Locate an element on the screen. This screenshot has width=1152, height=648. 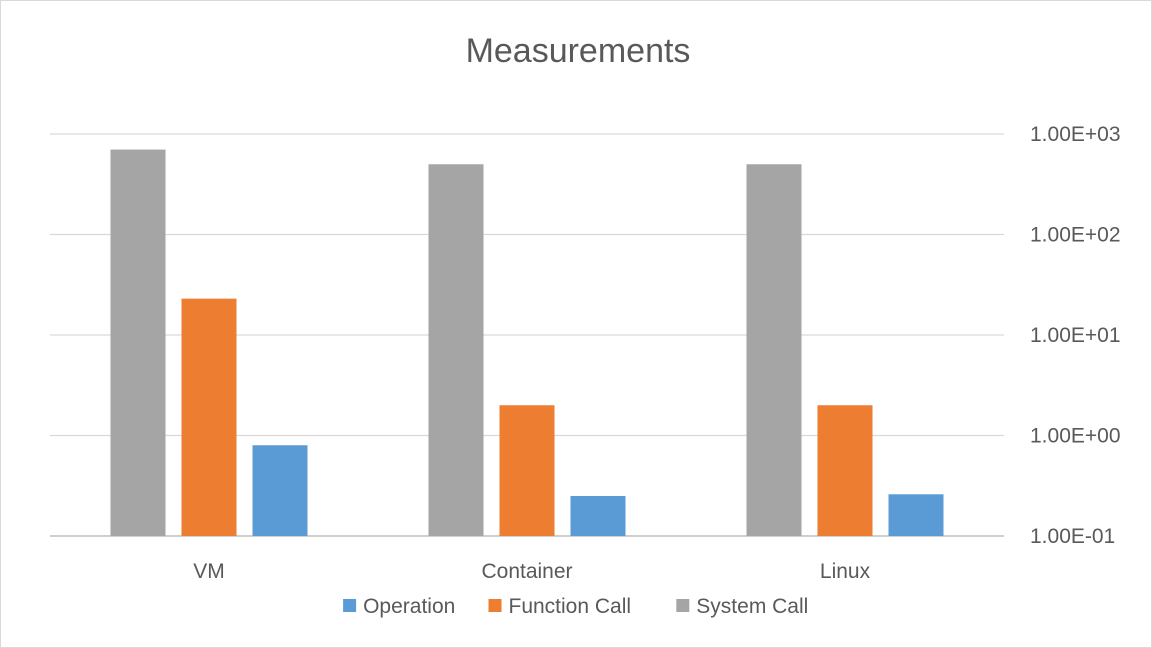
y-axis-tick-labels: 1.00E-01 1.00E+00 1.00E+01 1.00E+02 1.00E+03 is located at coordinates (1075, 335).